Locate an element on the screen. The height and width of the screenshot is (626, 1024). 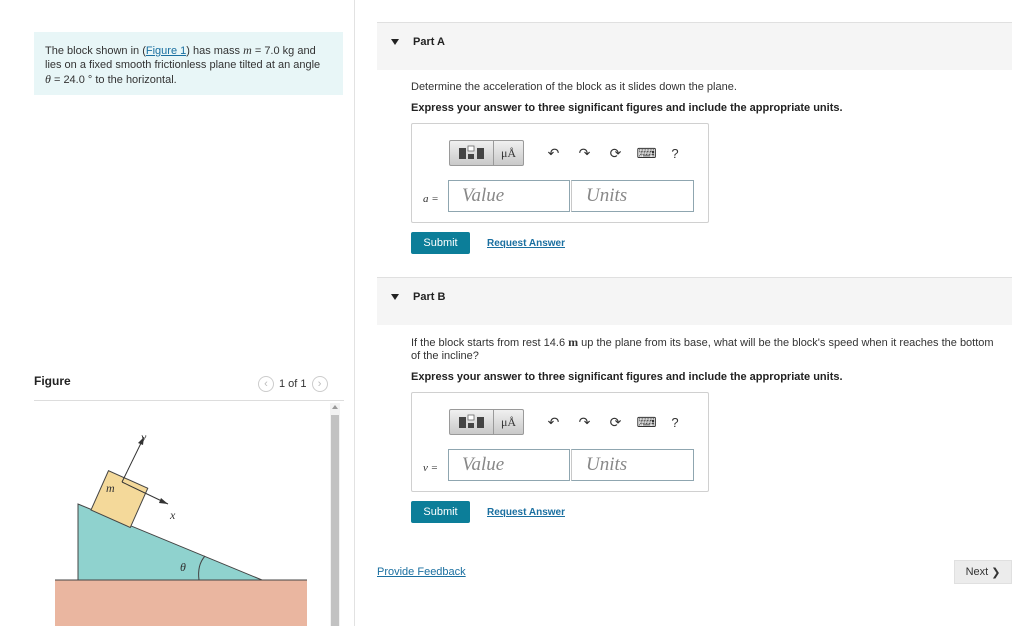
chevron-right-icon: › is located at coordinates (319, 383).